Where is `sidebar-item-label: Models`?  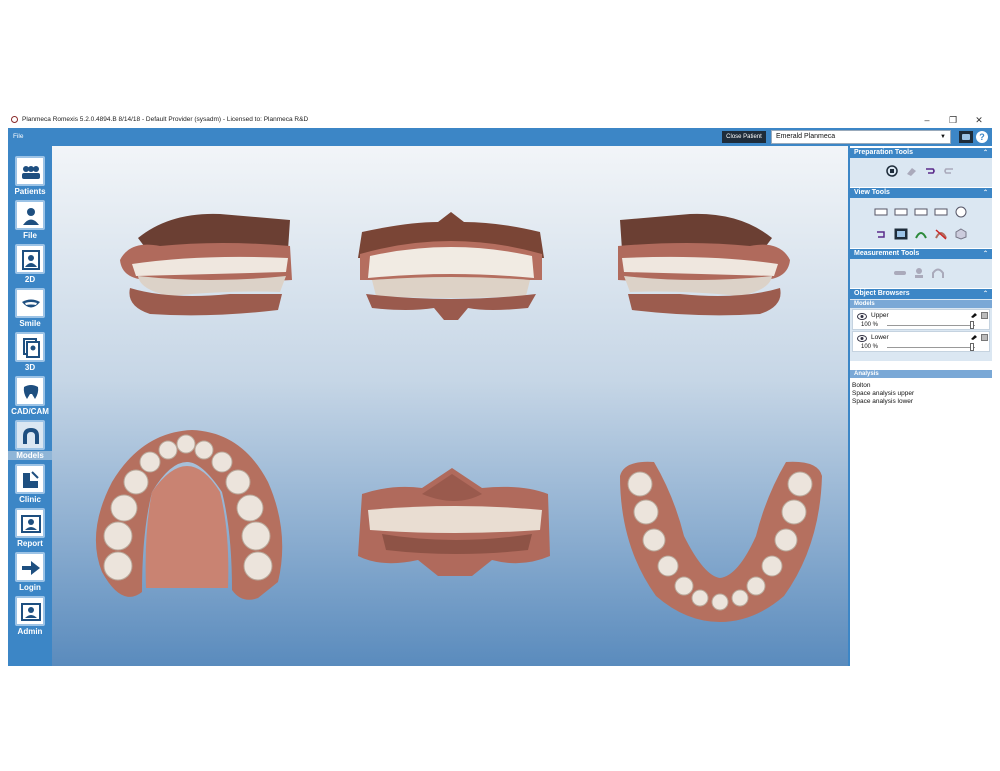 sidebar-item-label: Models is located at coordinates (30, 455).